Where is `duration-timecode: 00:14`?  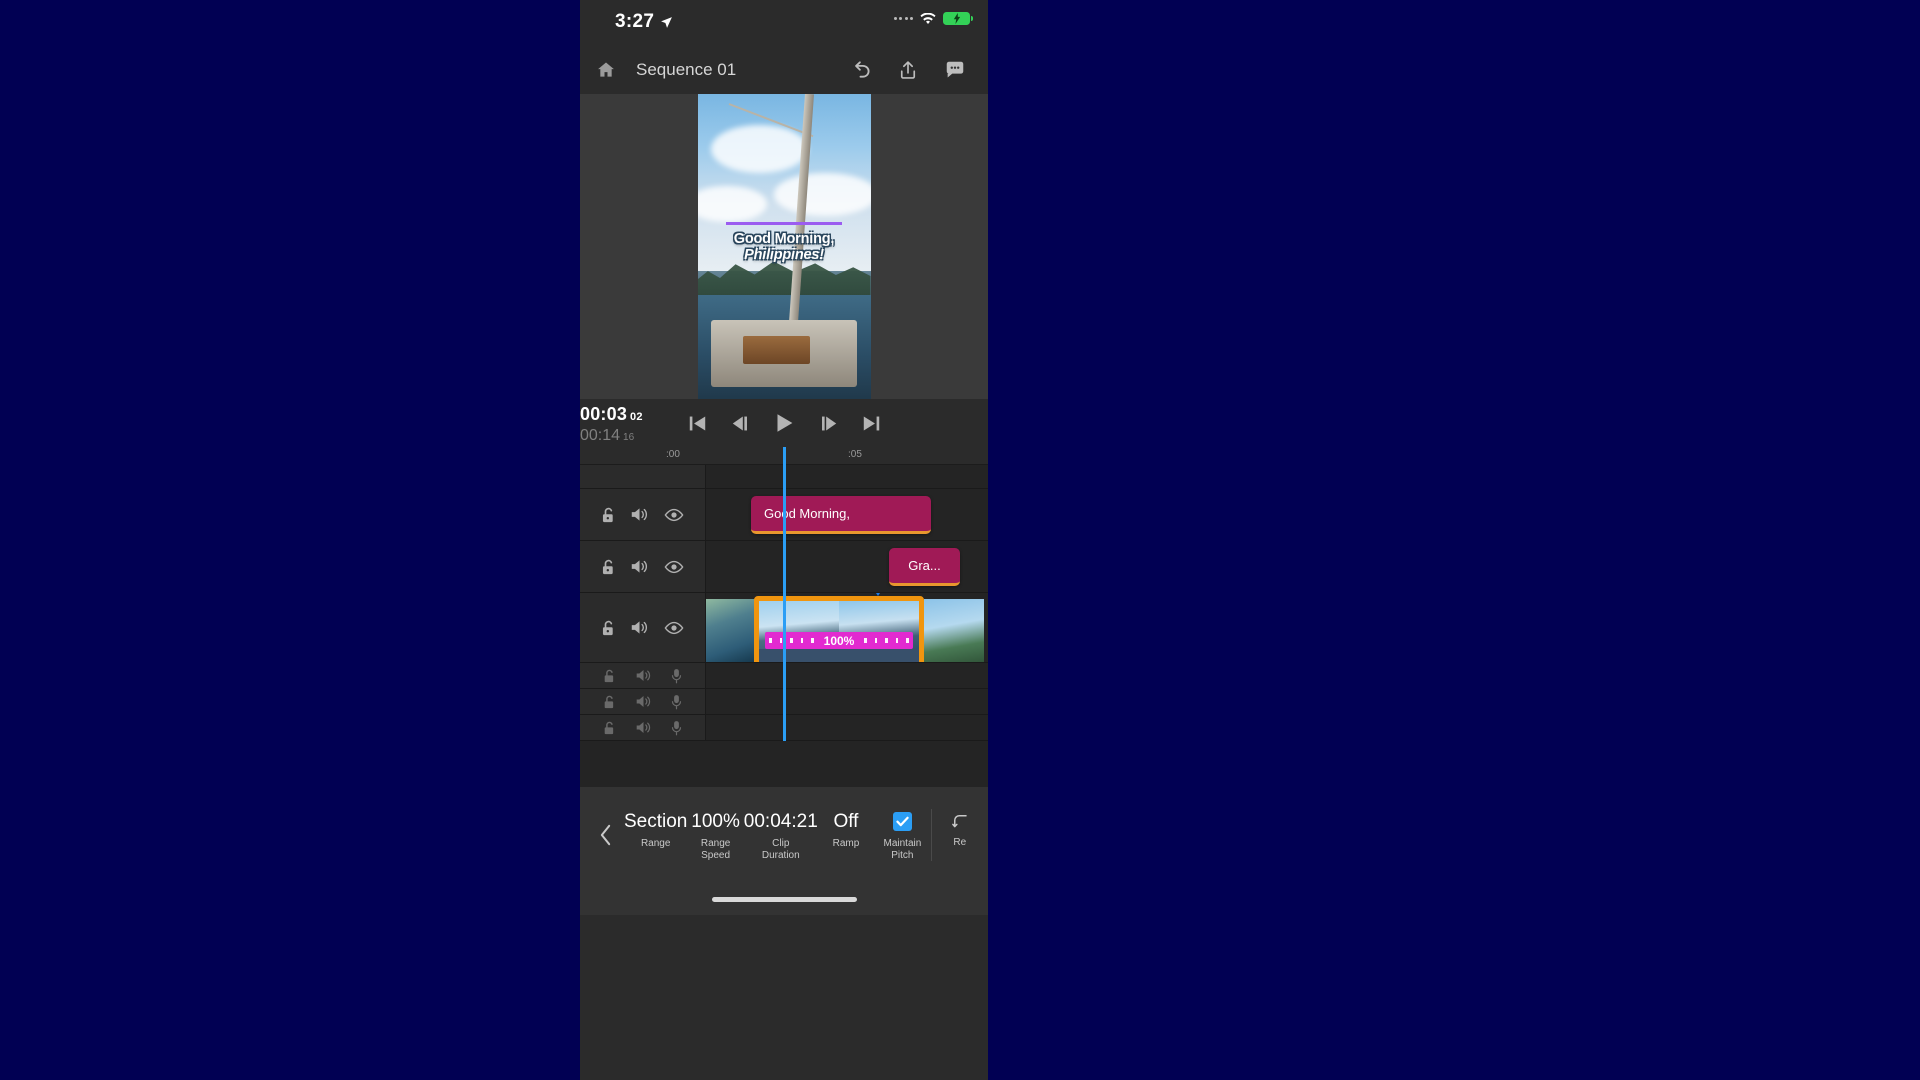
duration-timecode: 00:14 is located at coordinates (600, 435).